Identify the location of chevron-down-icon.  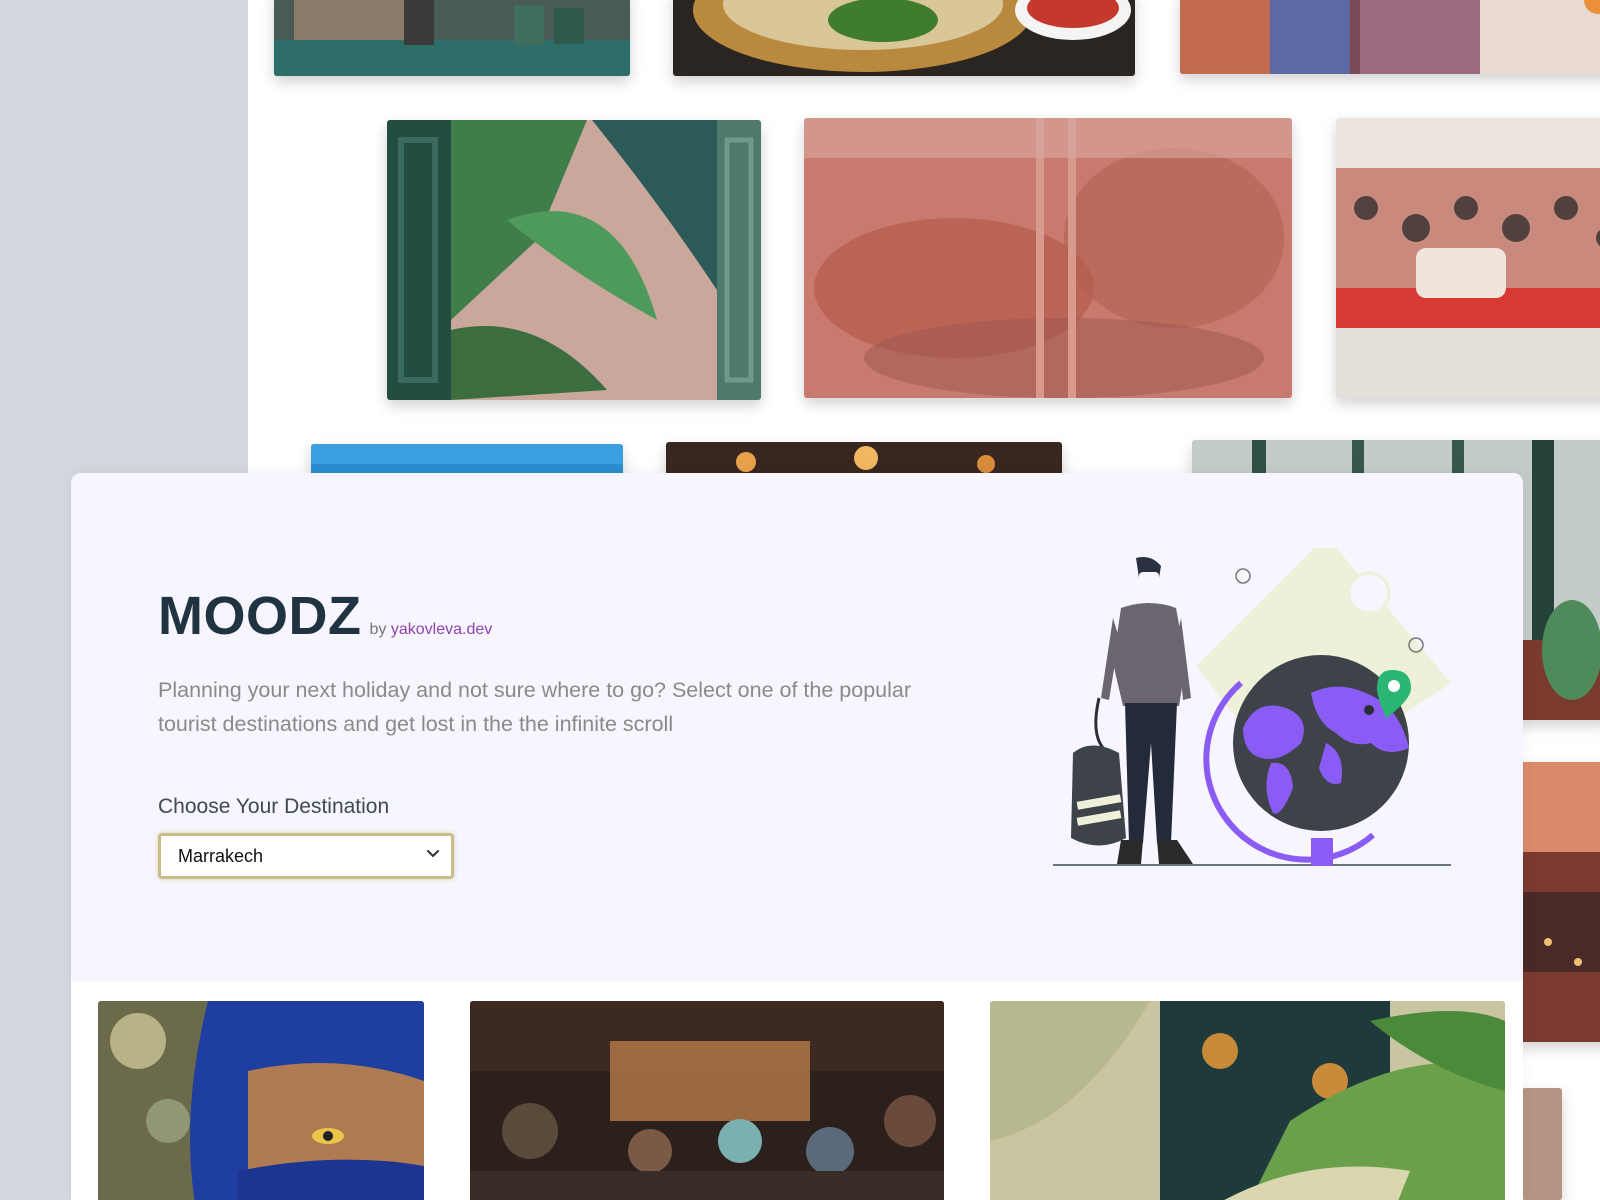
(433, 853).